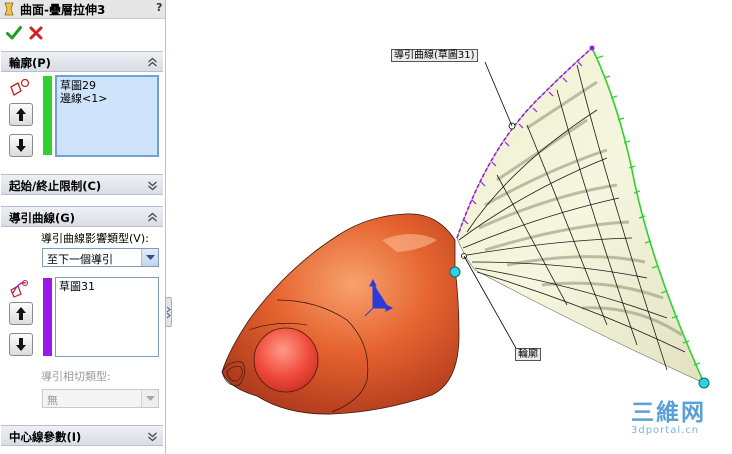 The width and height of the screenshot is (732, 454). I want to click on guide-tangency-select: 無, so click(100, 398).